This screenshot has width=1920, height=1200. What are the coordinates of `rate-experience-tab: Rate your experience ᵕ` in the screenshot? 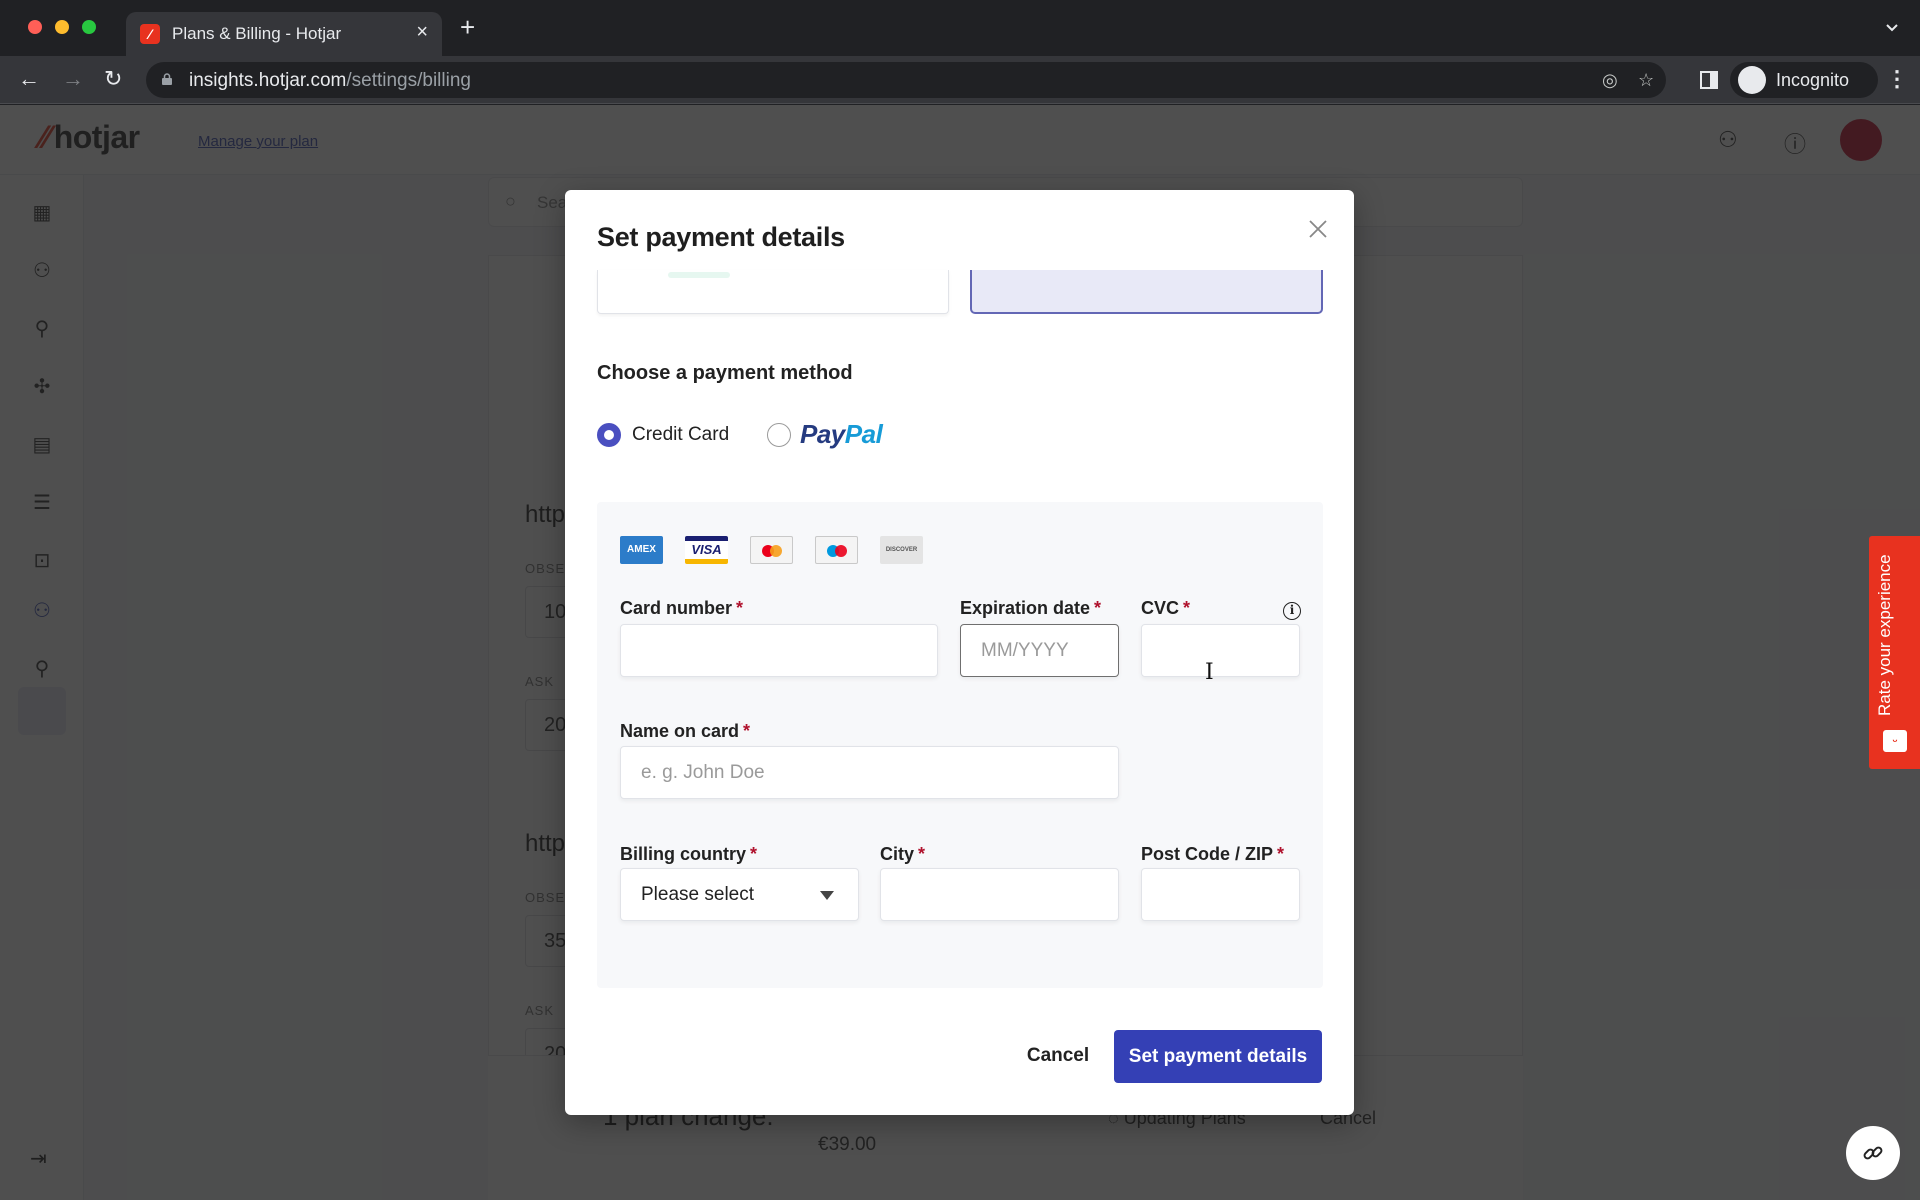 It's located at (1894, 652).